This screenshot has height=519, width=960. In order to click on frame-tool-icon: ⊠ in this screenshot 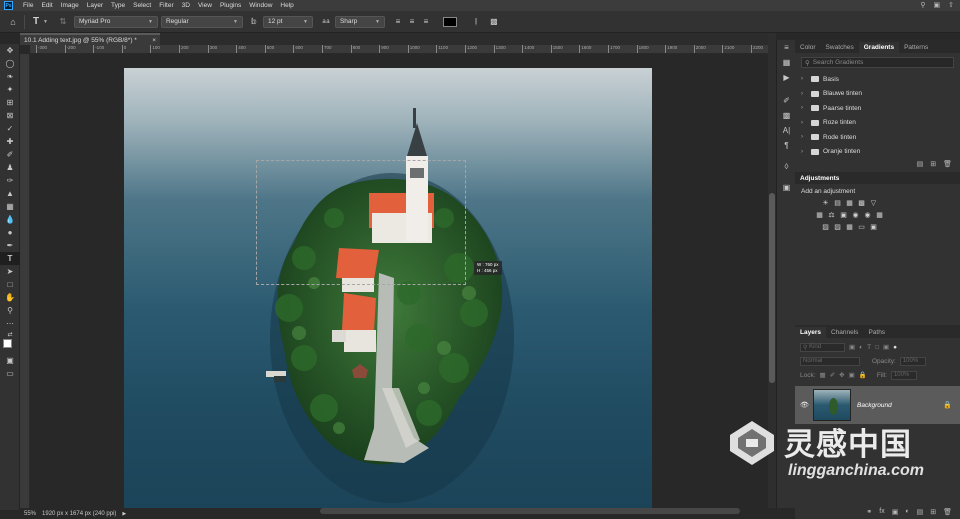, I will do `click(10, 115)`.